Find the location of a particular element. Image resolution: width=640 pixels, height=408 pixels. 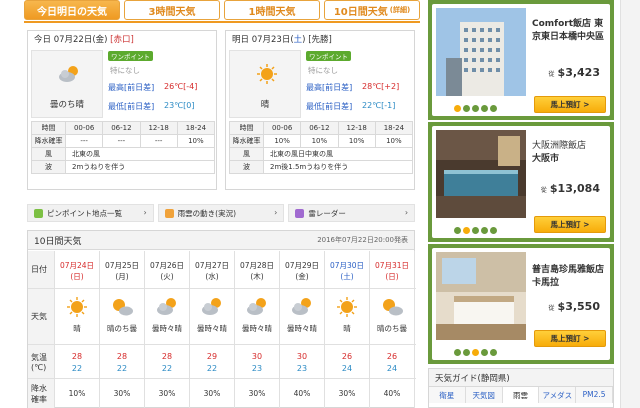

quick-links: ピンポイント地点一覧 › 雨雲の動き(実況) › 雷レーダー › is located at coordinates (221, 213).